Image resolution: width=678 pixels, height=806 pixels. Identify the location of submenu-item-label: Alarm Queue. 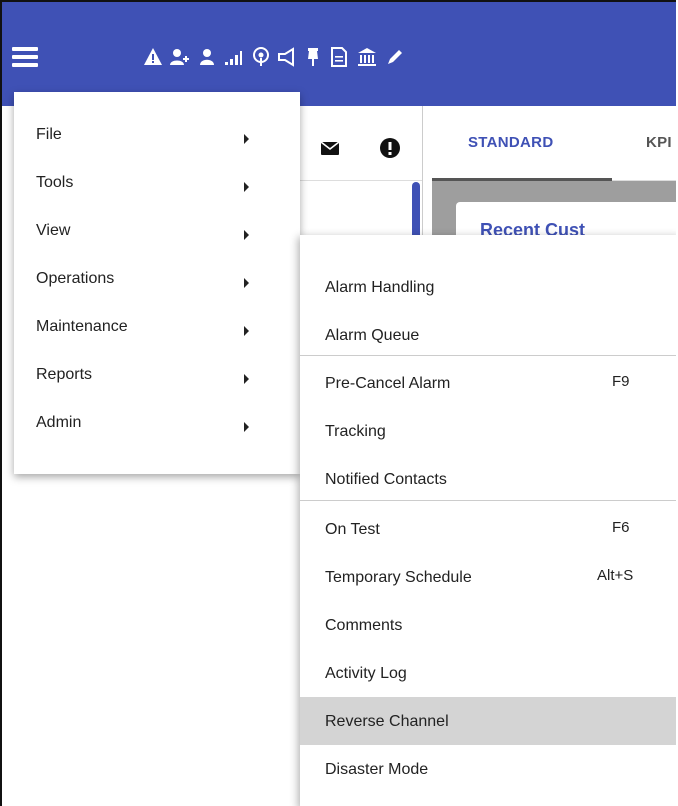
(372, 335).